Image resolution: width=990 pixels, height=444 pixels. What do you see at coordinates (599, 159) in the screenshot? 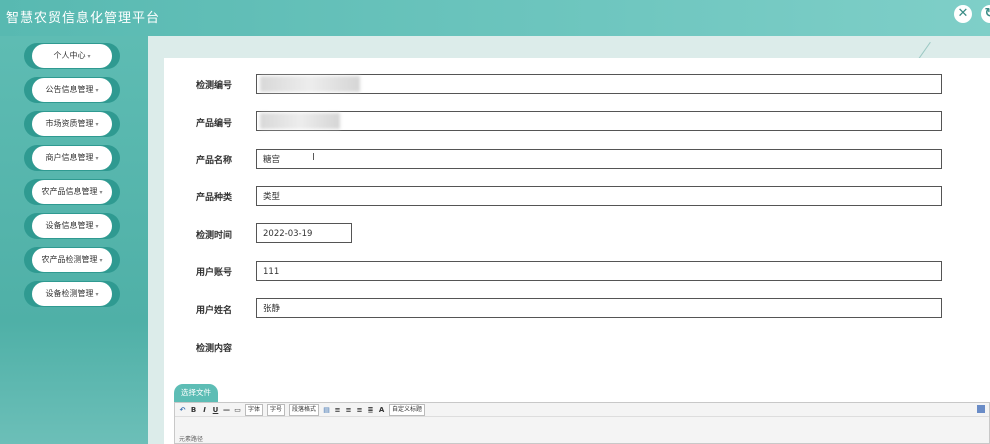
I see `product-name-input: 糖宫` at bounding box center [599, 159].